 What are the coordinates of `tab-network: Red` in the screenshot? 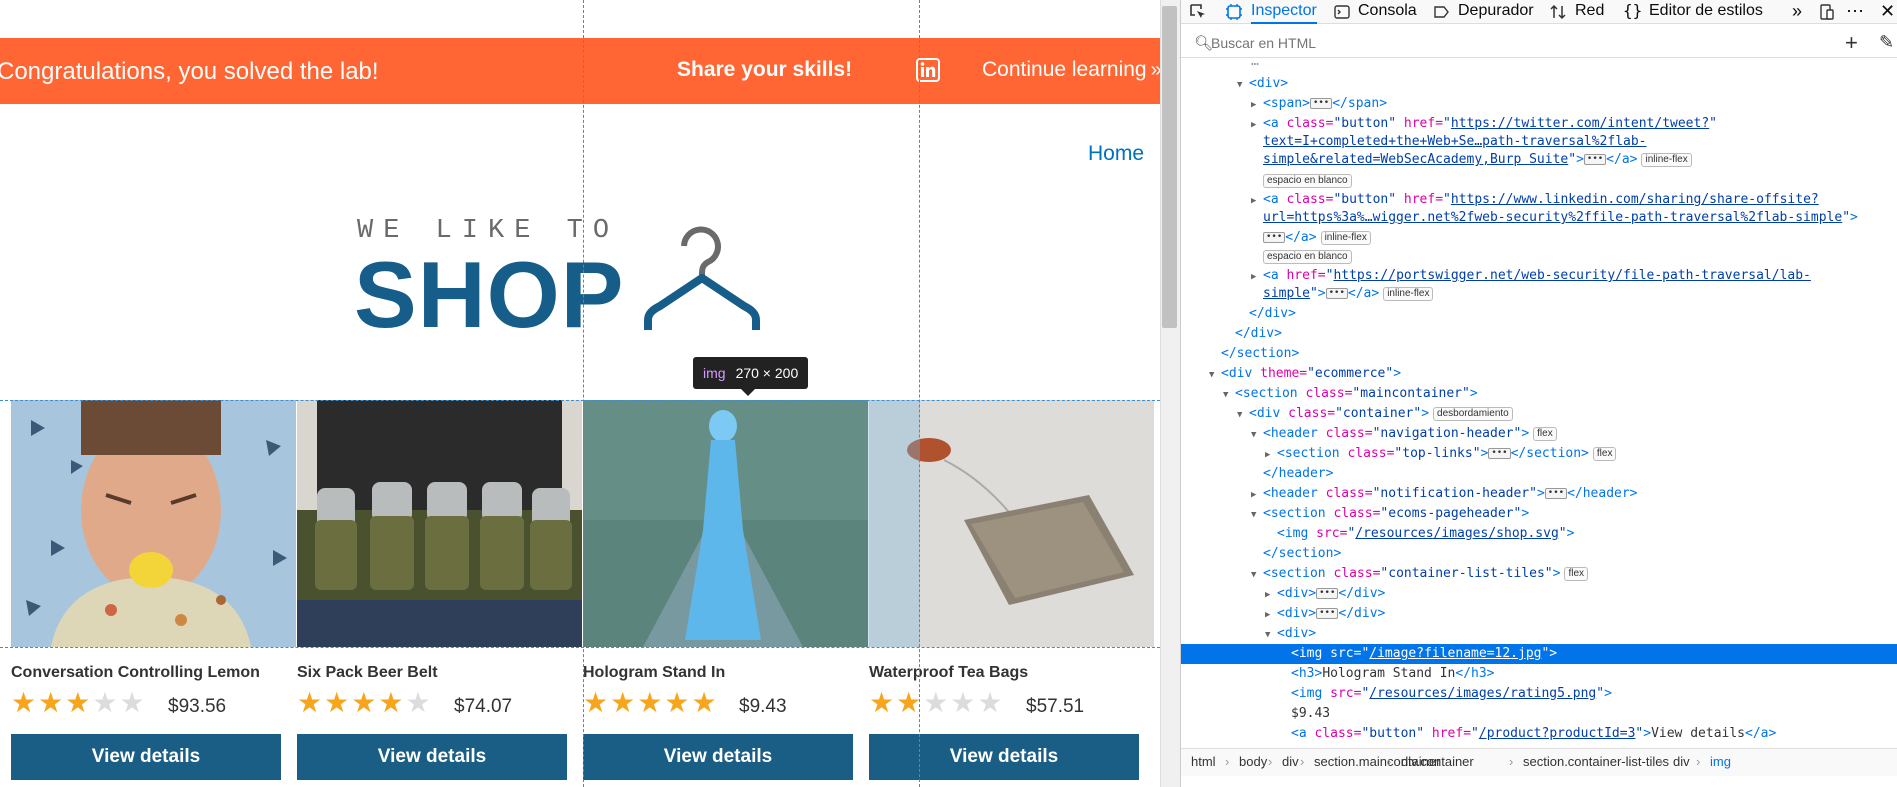 It's located at (1589, 12).